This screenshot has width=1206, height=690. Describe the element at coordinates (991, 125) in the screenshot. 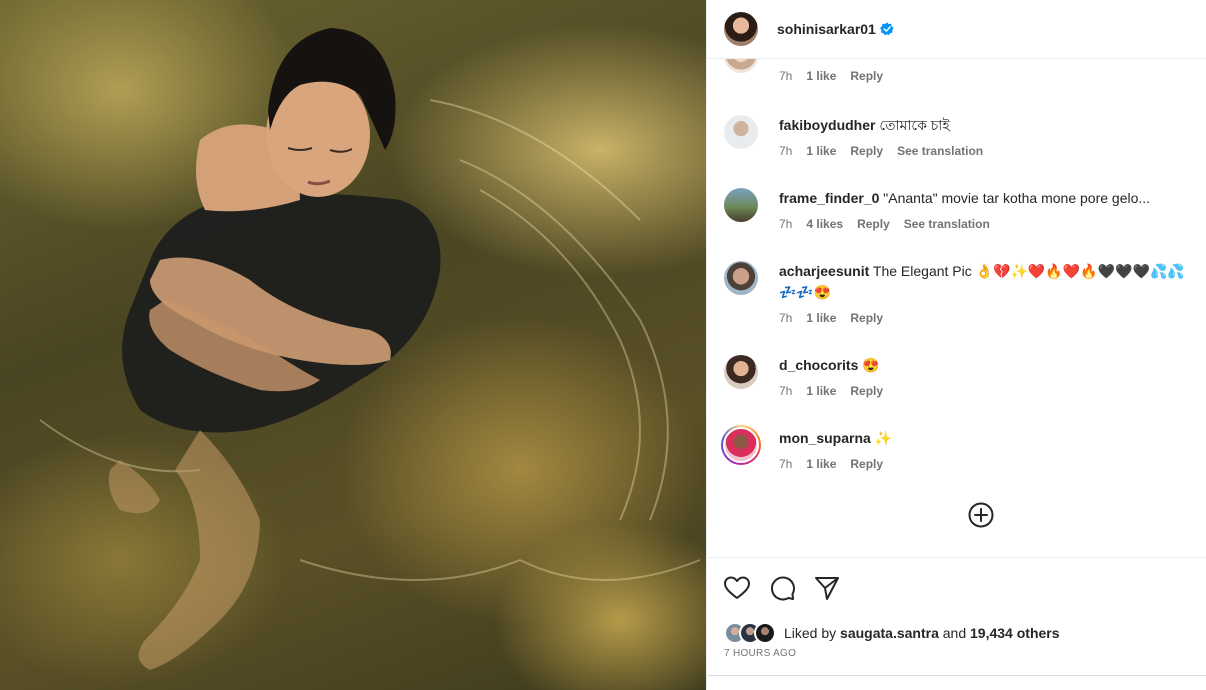

I see `comment-text: fakiboydudher তোমাকে চাই` at that location.